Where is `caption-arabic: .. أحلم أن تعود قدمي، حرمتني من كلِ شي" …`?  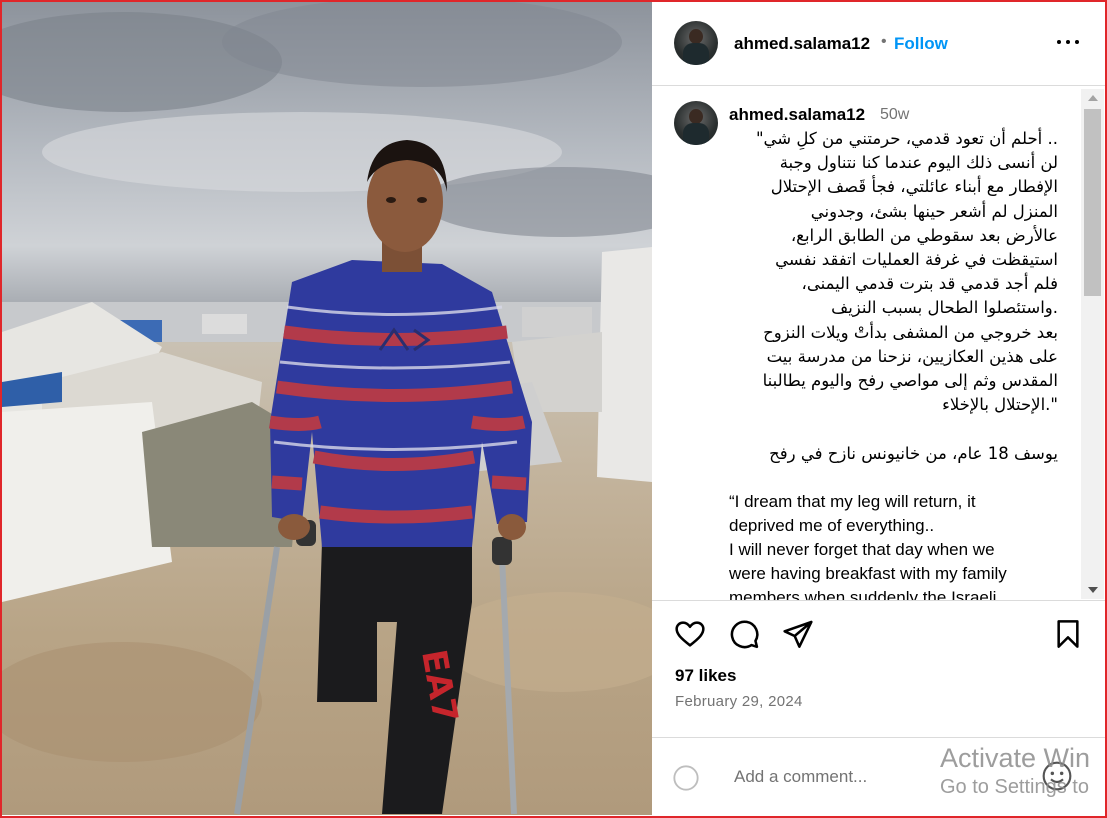
caption-arabic: .. أحلم أن تعود قدمي، حرمتني من كلِ شي" … is located at coordinates (906, 272).